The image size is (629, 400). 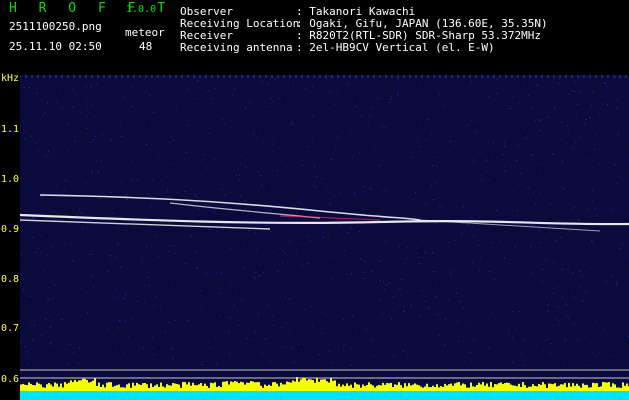 I want to click on y-tick-0-9: 0.9, so click(x=10, y=229).